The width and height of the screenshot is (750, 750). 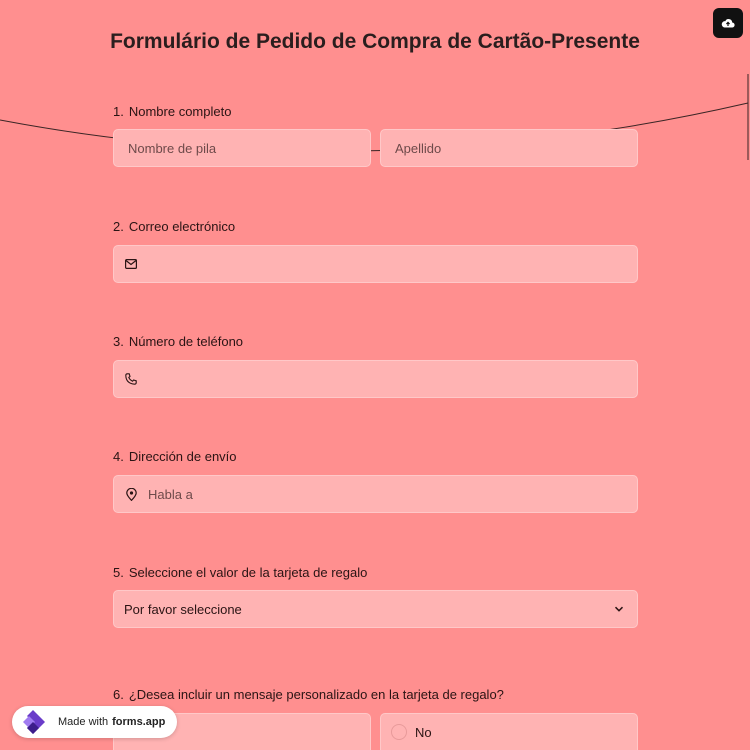 I want to click on map-pin-icon, so click(x=131, y=494).